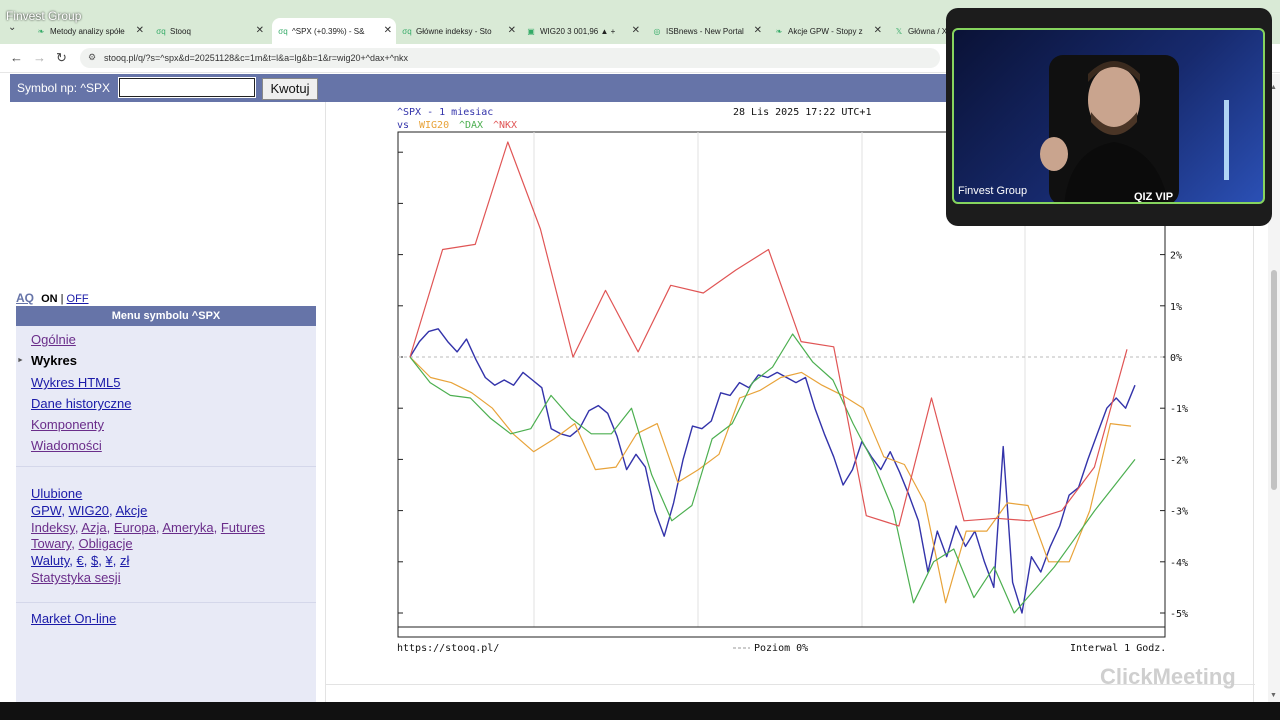  Describe the element at coordinates (1176, 256) in the screenshot. I see `y-tick-label: 2%` at that location.